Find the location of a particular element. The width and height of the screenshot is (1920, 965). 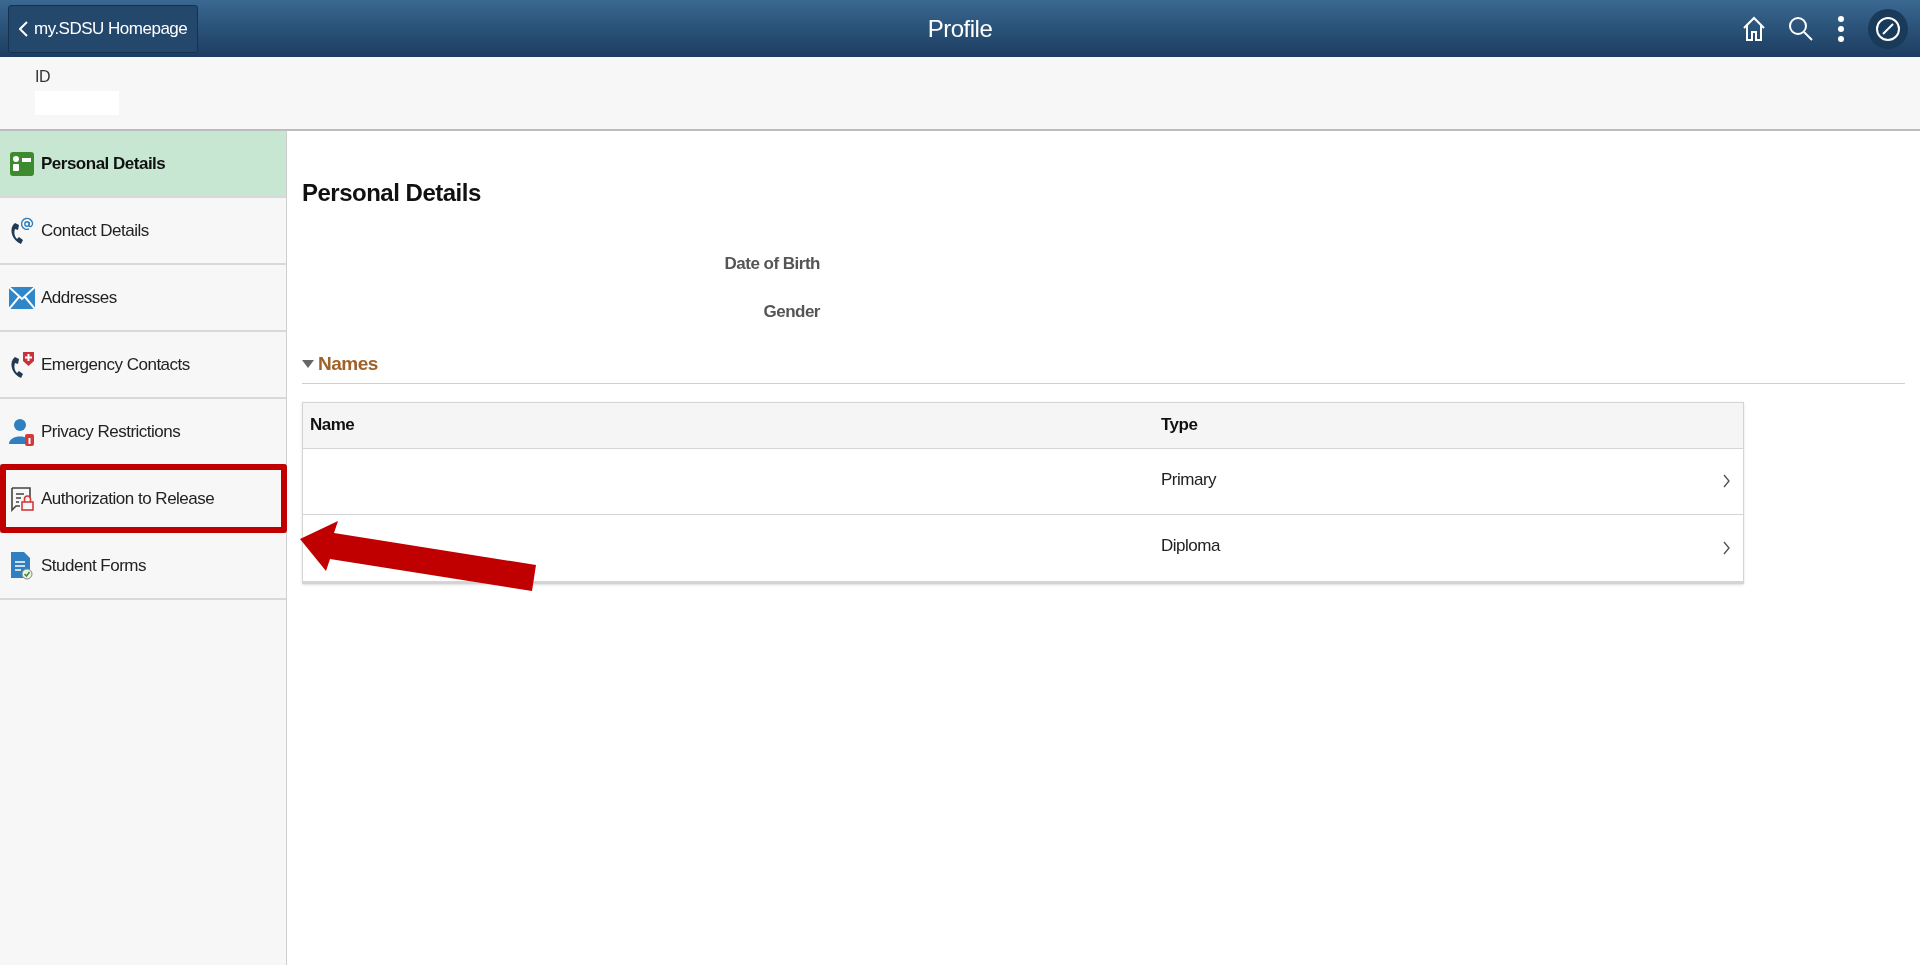

chevron-left-icon is located at coordinates (23, 28).